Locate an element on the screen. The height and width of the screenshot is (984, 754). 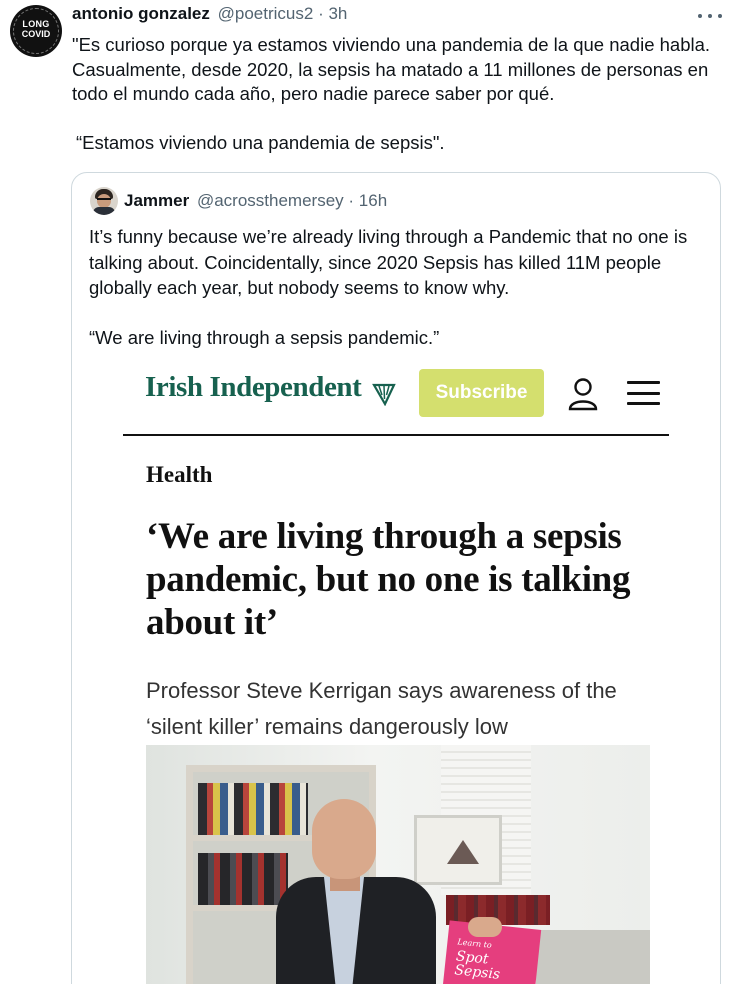
quoted-author-handle: @acrossthemersey is located at coordinates (270, 200).